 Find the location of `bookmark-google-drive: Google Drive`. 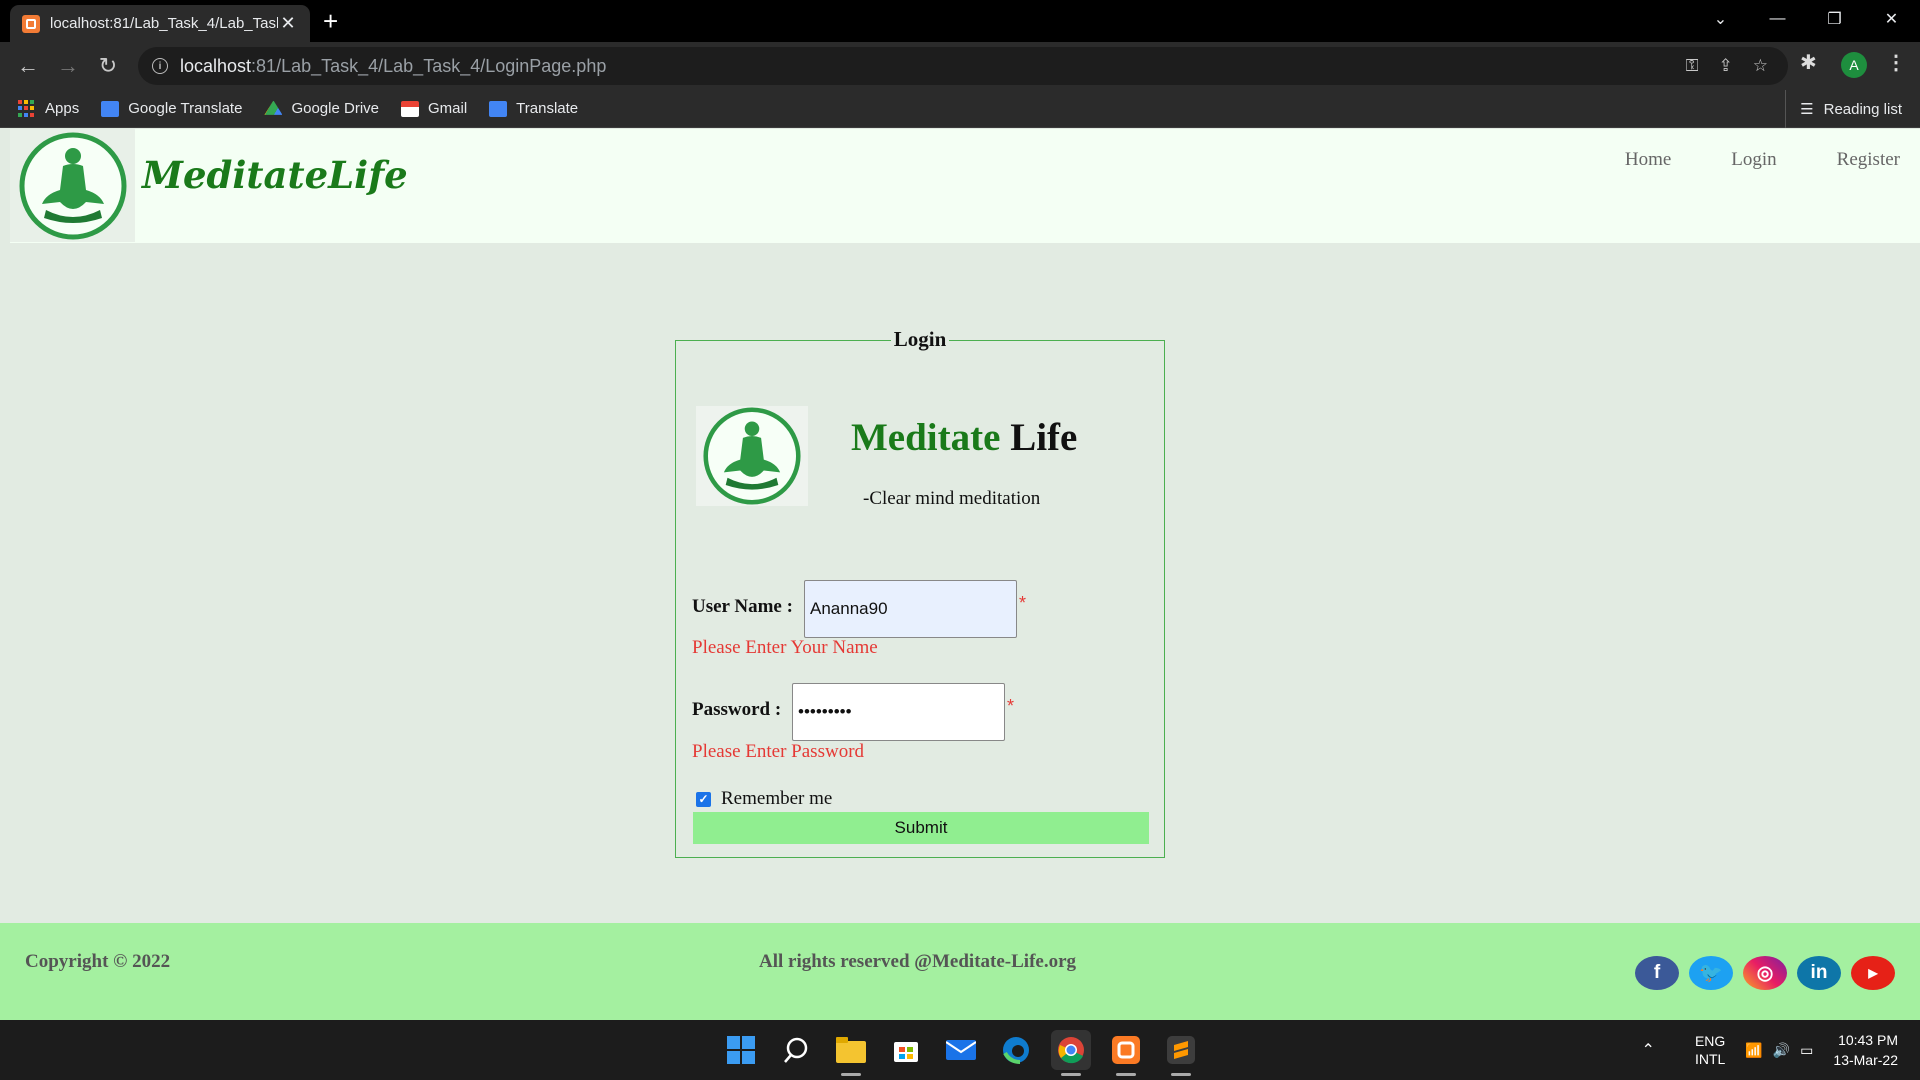

bookmark-google-drive: Google Drive is located at coordinates (321, 108).